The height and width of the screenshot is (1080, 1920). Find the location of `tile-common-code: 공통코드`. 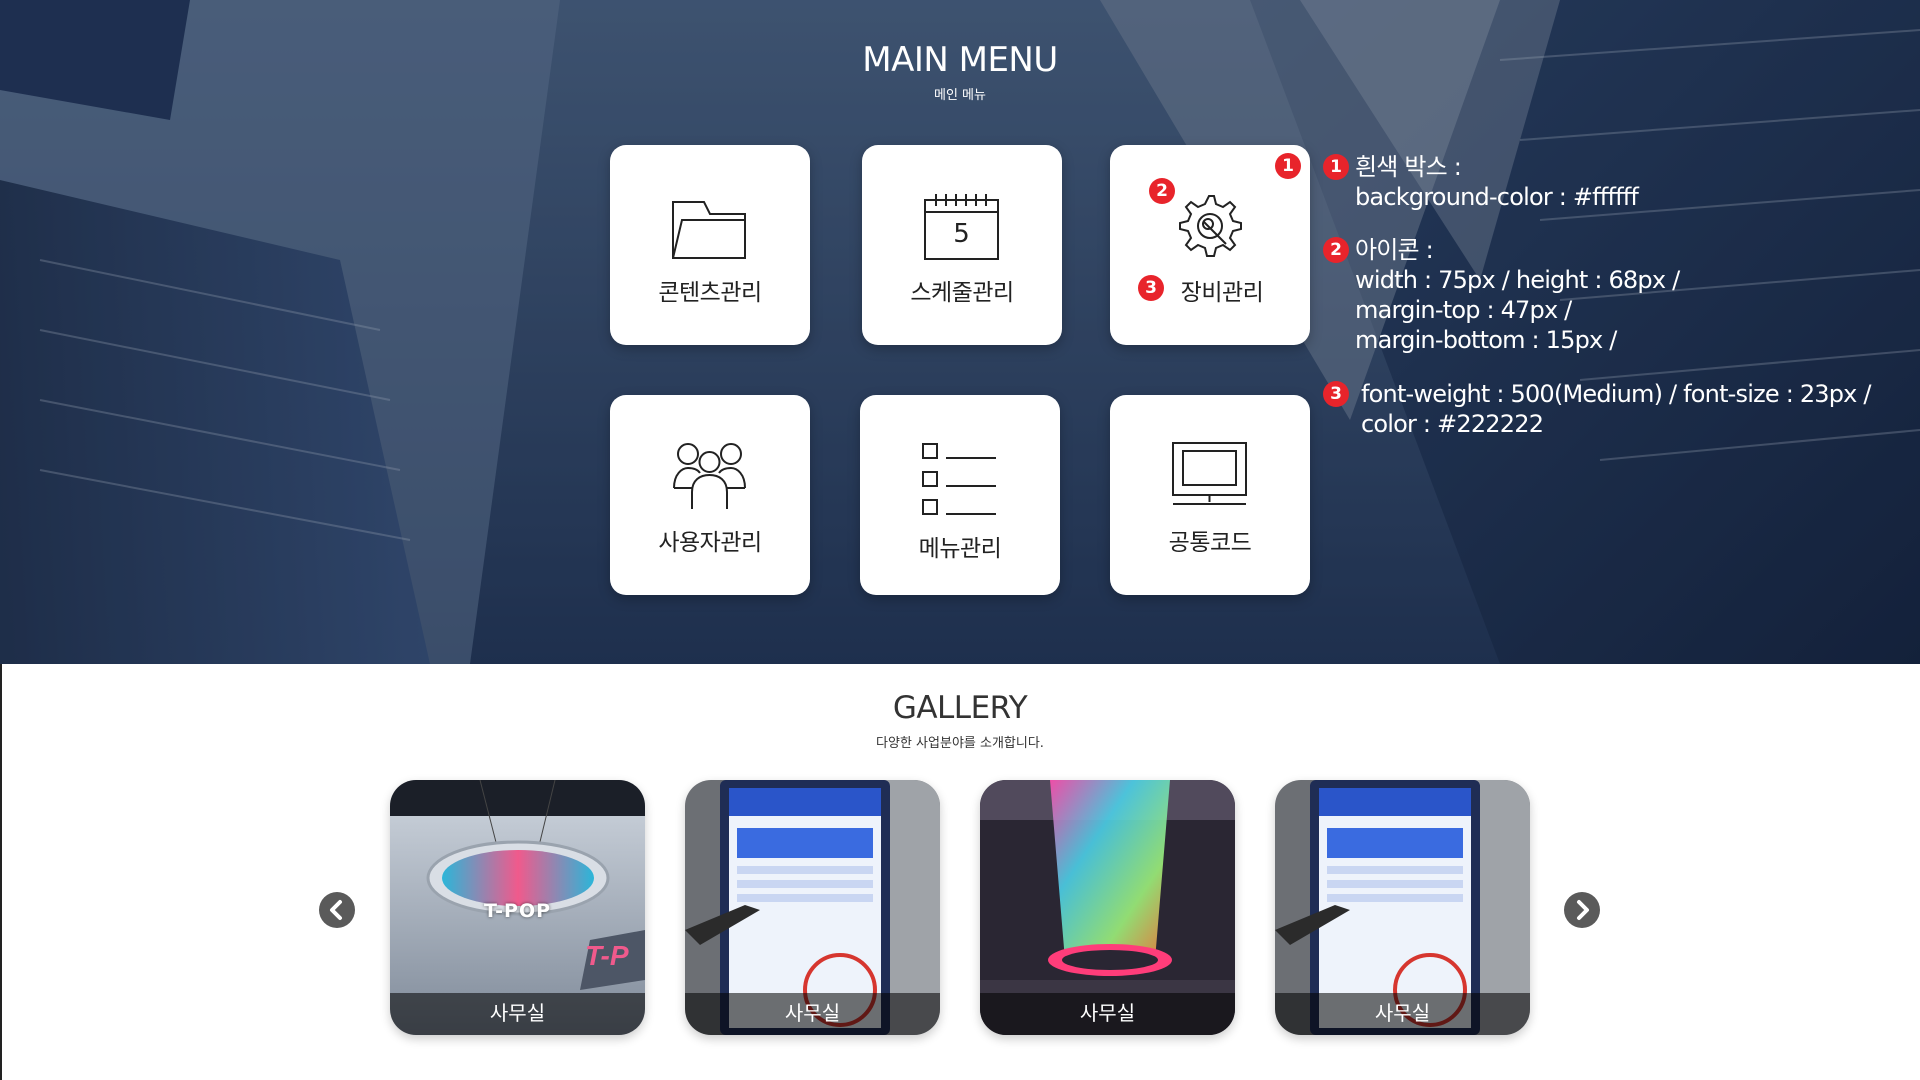

tile-common-code: 공통코드 is located at coordinates (1210, 495).